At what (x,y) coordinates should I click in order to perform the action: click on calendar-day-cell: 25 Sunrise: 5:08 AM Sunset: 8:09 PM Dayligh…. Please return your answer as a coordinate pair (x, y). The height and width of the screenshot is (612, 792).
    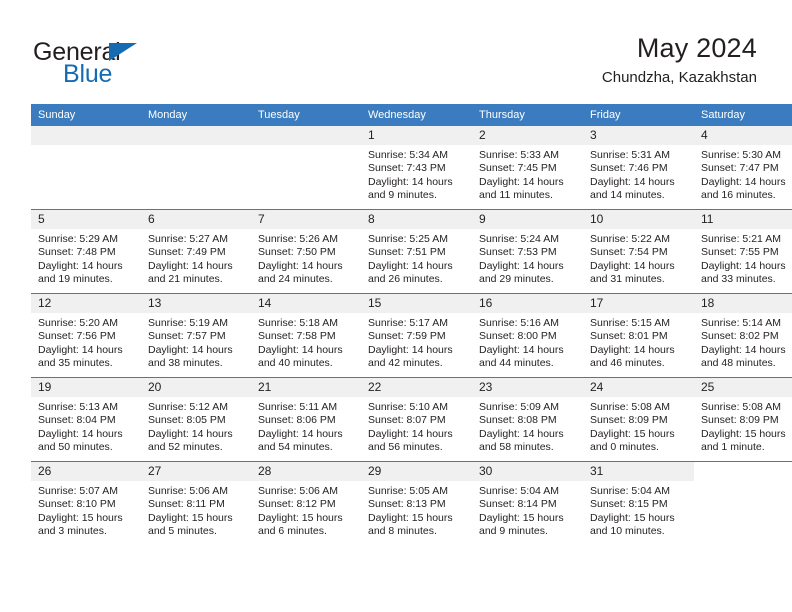
    Looking at the image, I should click on (743, 419).